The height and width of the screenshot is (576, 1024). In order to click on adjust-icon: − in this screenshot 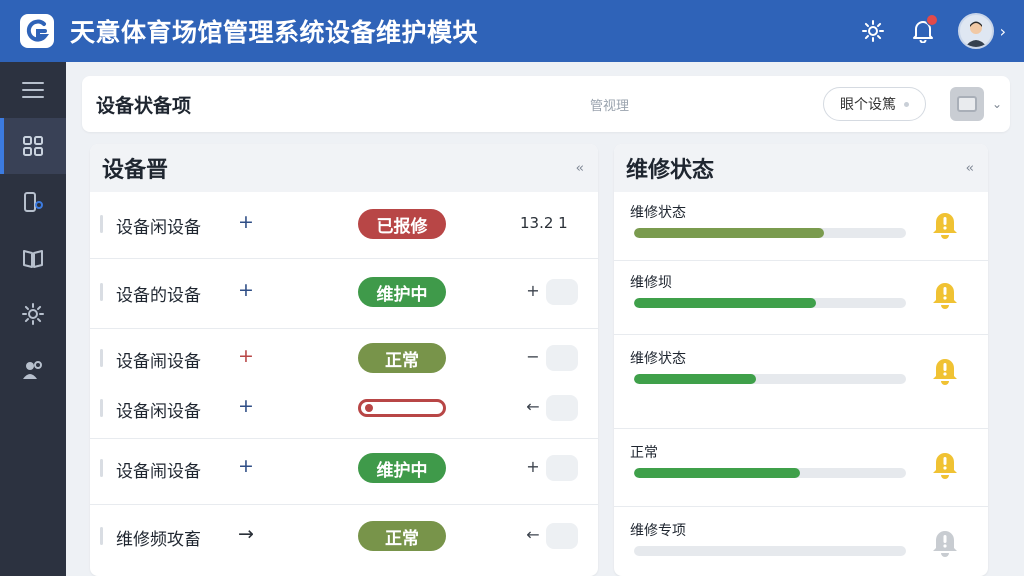, I will do `click(533, 356)`.